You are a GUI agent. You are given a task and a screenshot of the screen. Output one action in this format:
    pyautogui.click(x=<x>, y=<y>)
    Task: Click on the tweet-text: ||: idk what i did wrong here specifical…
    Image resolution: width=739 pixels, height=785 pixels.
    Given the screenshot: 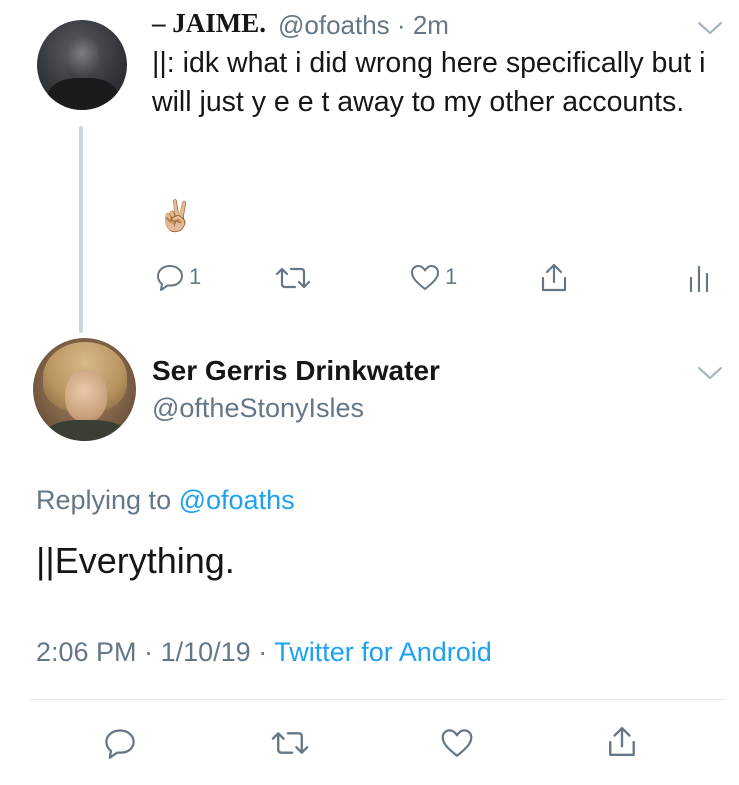 What is the action you would take?
    pyautogui.click(x=429, y=82)
    